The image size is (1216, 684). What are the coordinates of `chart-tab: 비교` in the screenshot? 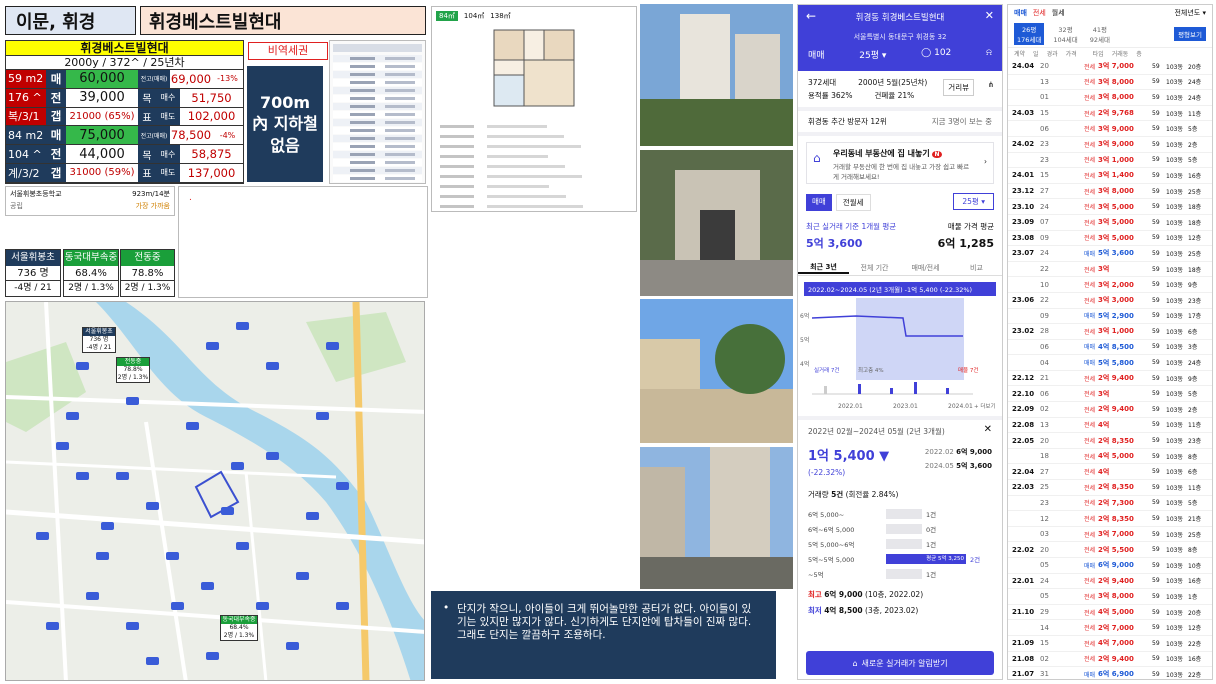 It's located at (976, 268).